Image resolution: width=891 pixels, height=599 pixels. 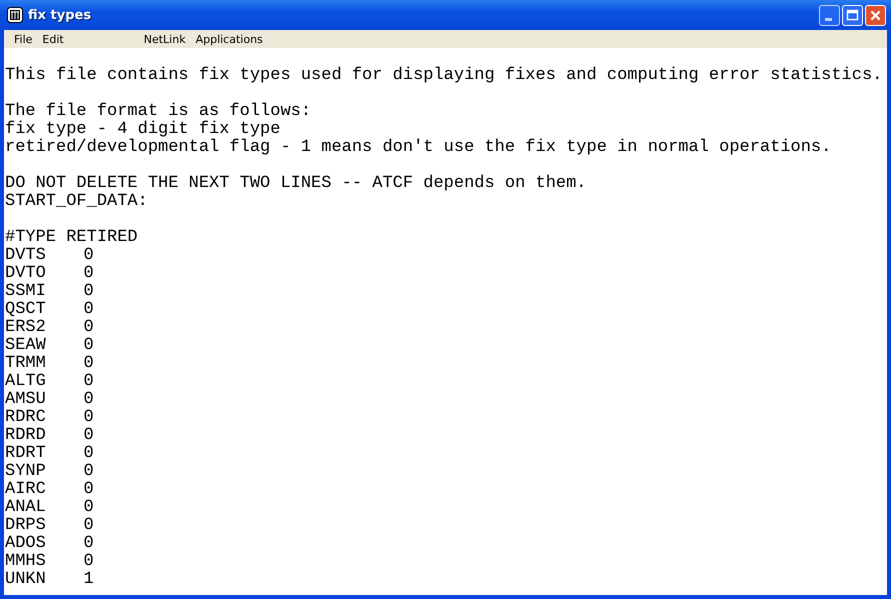 What do you see at coordinates (158, 111) in the screenshot?
I see `text-line: The file format is as follows:` at bounding box center [158, 111].